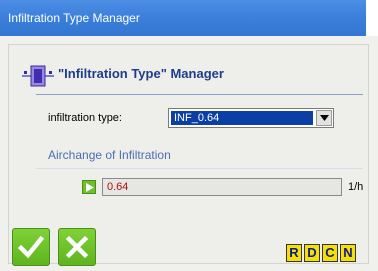 The image size is (378, 271). Describe the element at coordinates (312, 253) in the screenshot. I see `d-button: D` at that location.